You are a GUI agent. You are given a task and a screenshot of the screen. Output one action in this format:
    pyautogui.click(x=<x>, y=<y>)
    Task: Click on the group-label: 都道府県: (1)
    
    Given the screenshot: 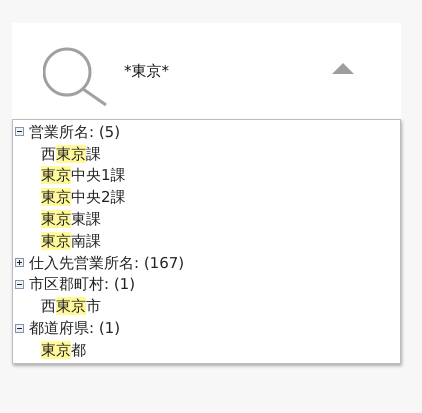 What is the action you would take?
    pyautogui.click(x=74, y=328)
    